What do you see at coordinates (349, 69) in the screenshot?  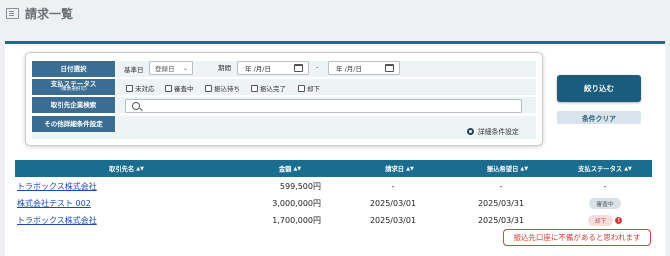 I see `date-to-value: 年 /月/日` at bounding box center [349, 69].